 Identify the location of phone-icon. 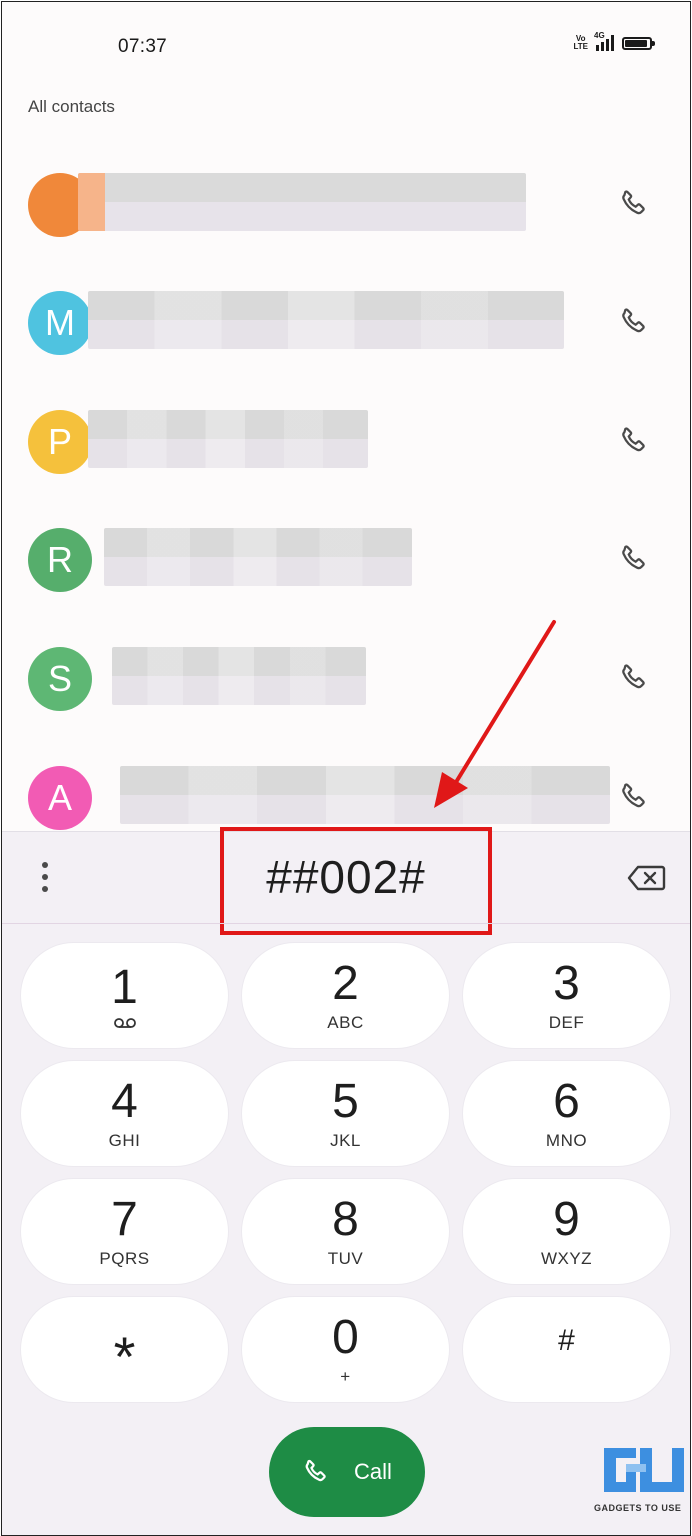
(315, 1470).